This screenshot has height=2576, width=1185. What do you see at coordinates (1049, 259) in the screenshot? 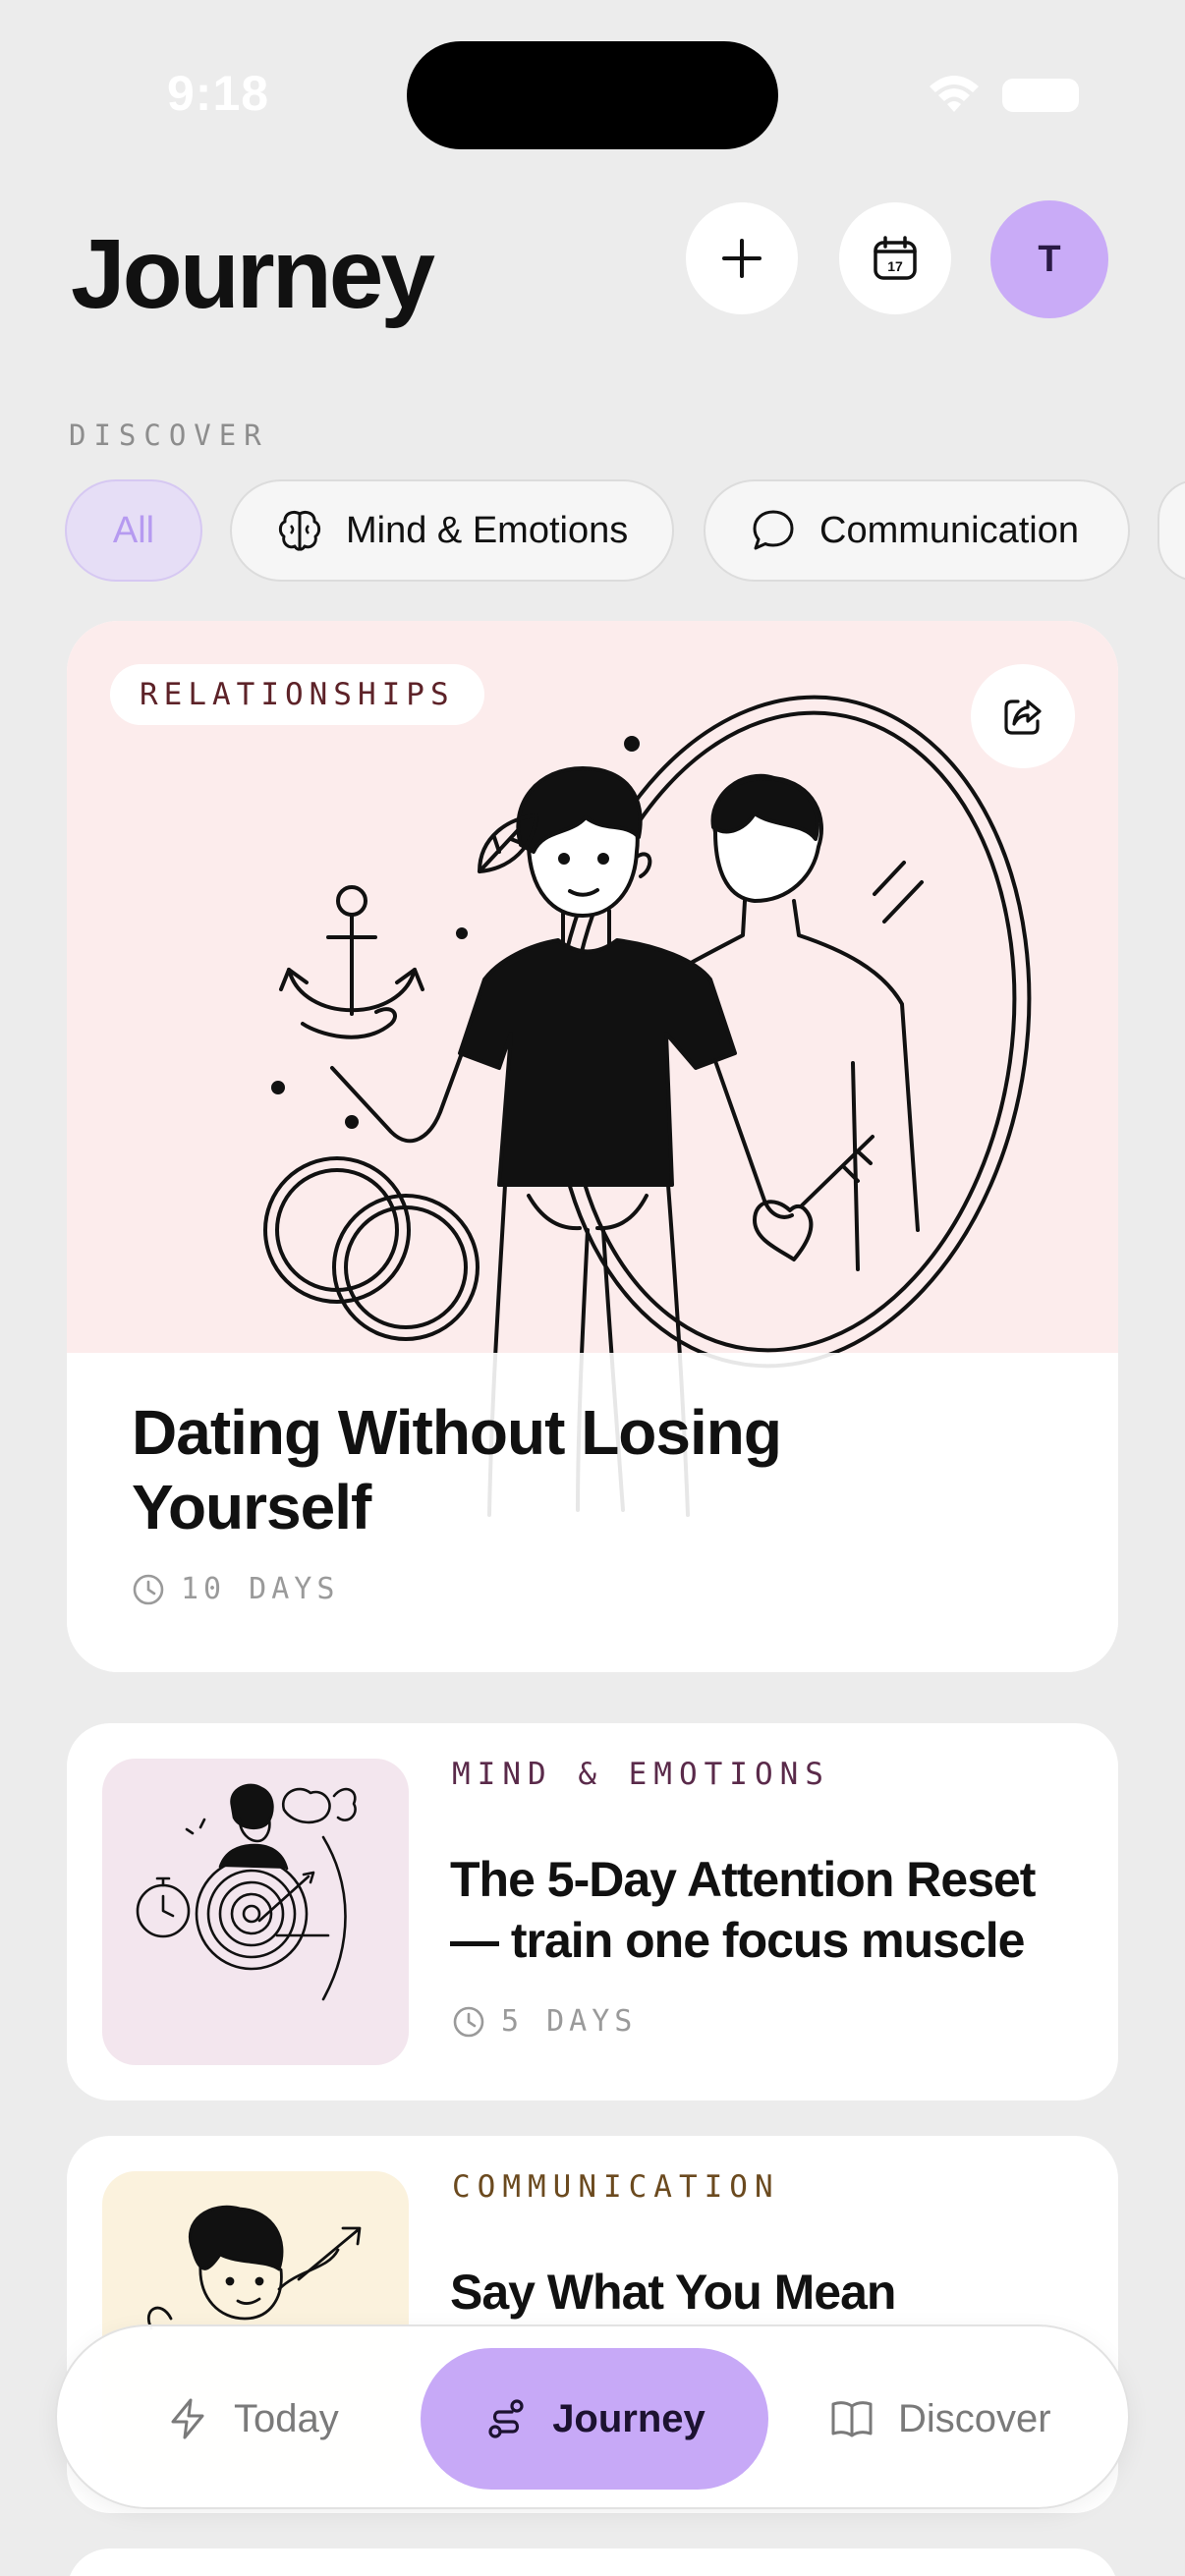
I see `avatar: T` at bounding box center [1049, 259].